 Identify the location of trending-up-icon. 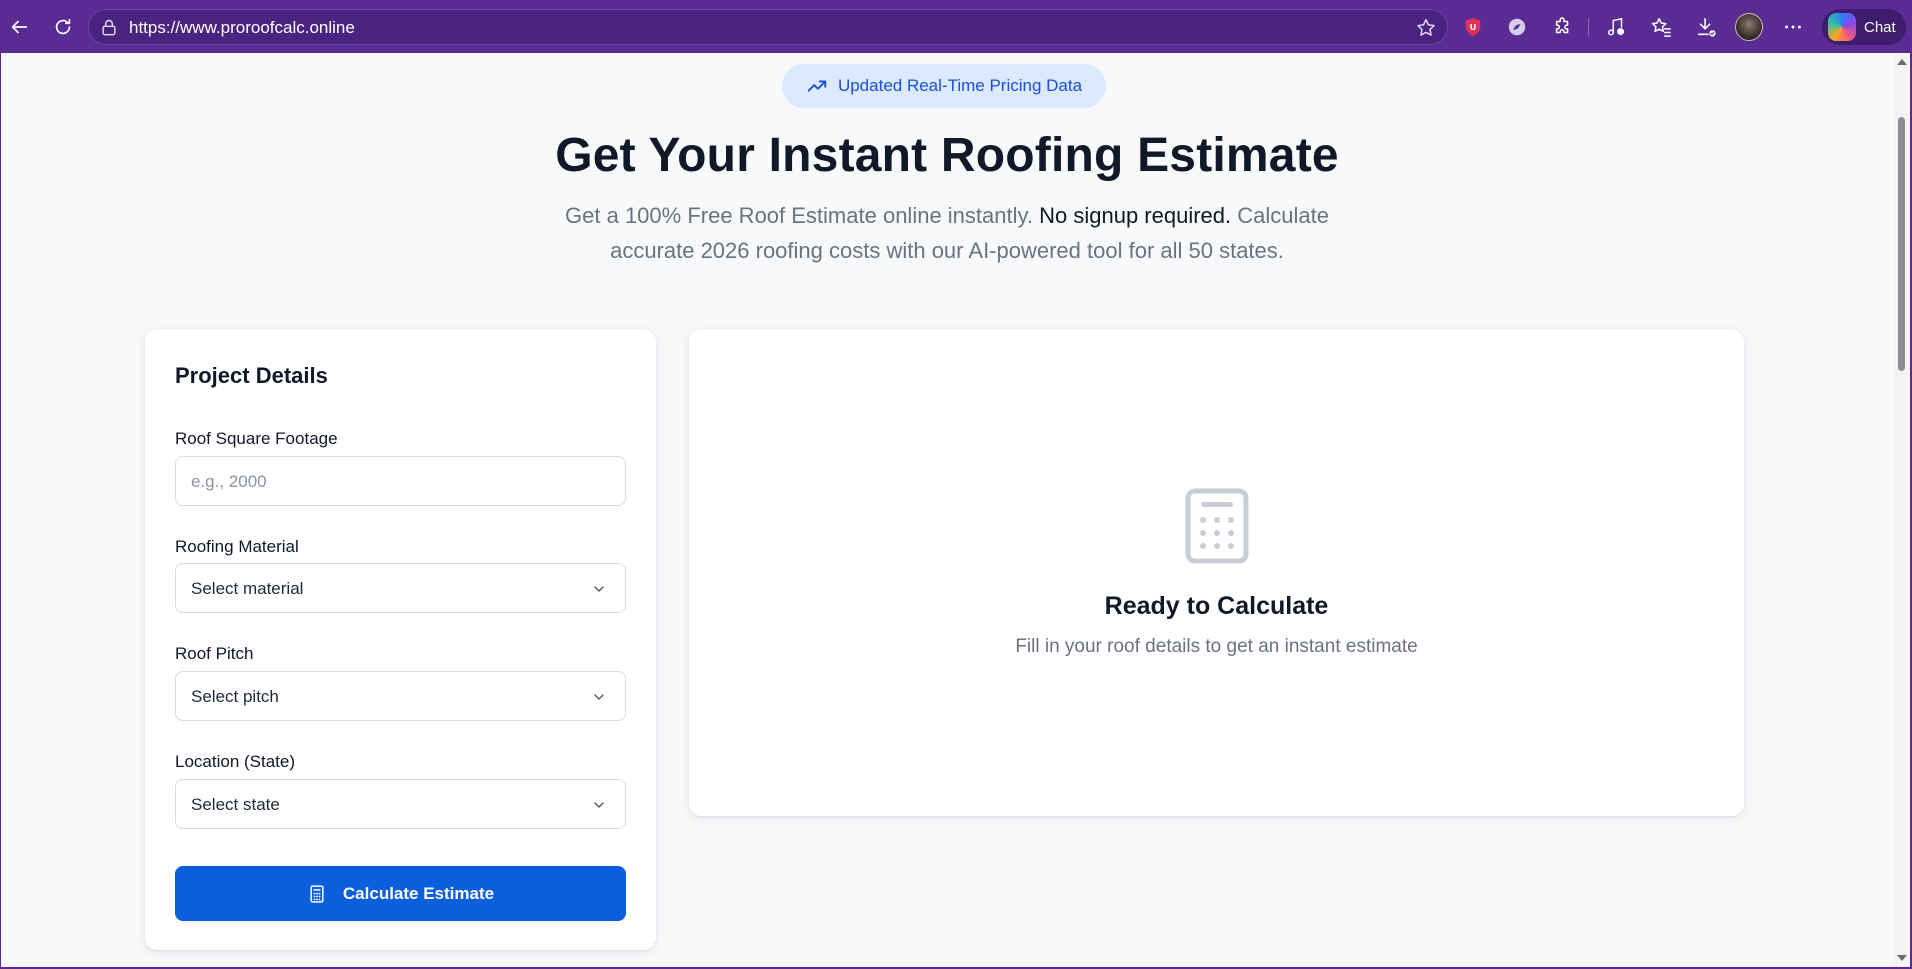
(817, 86).